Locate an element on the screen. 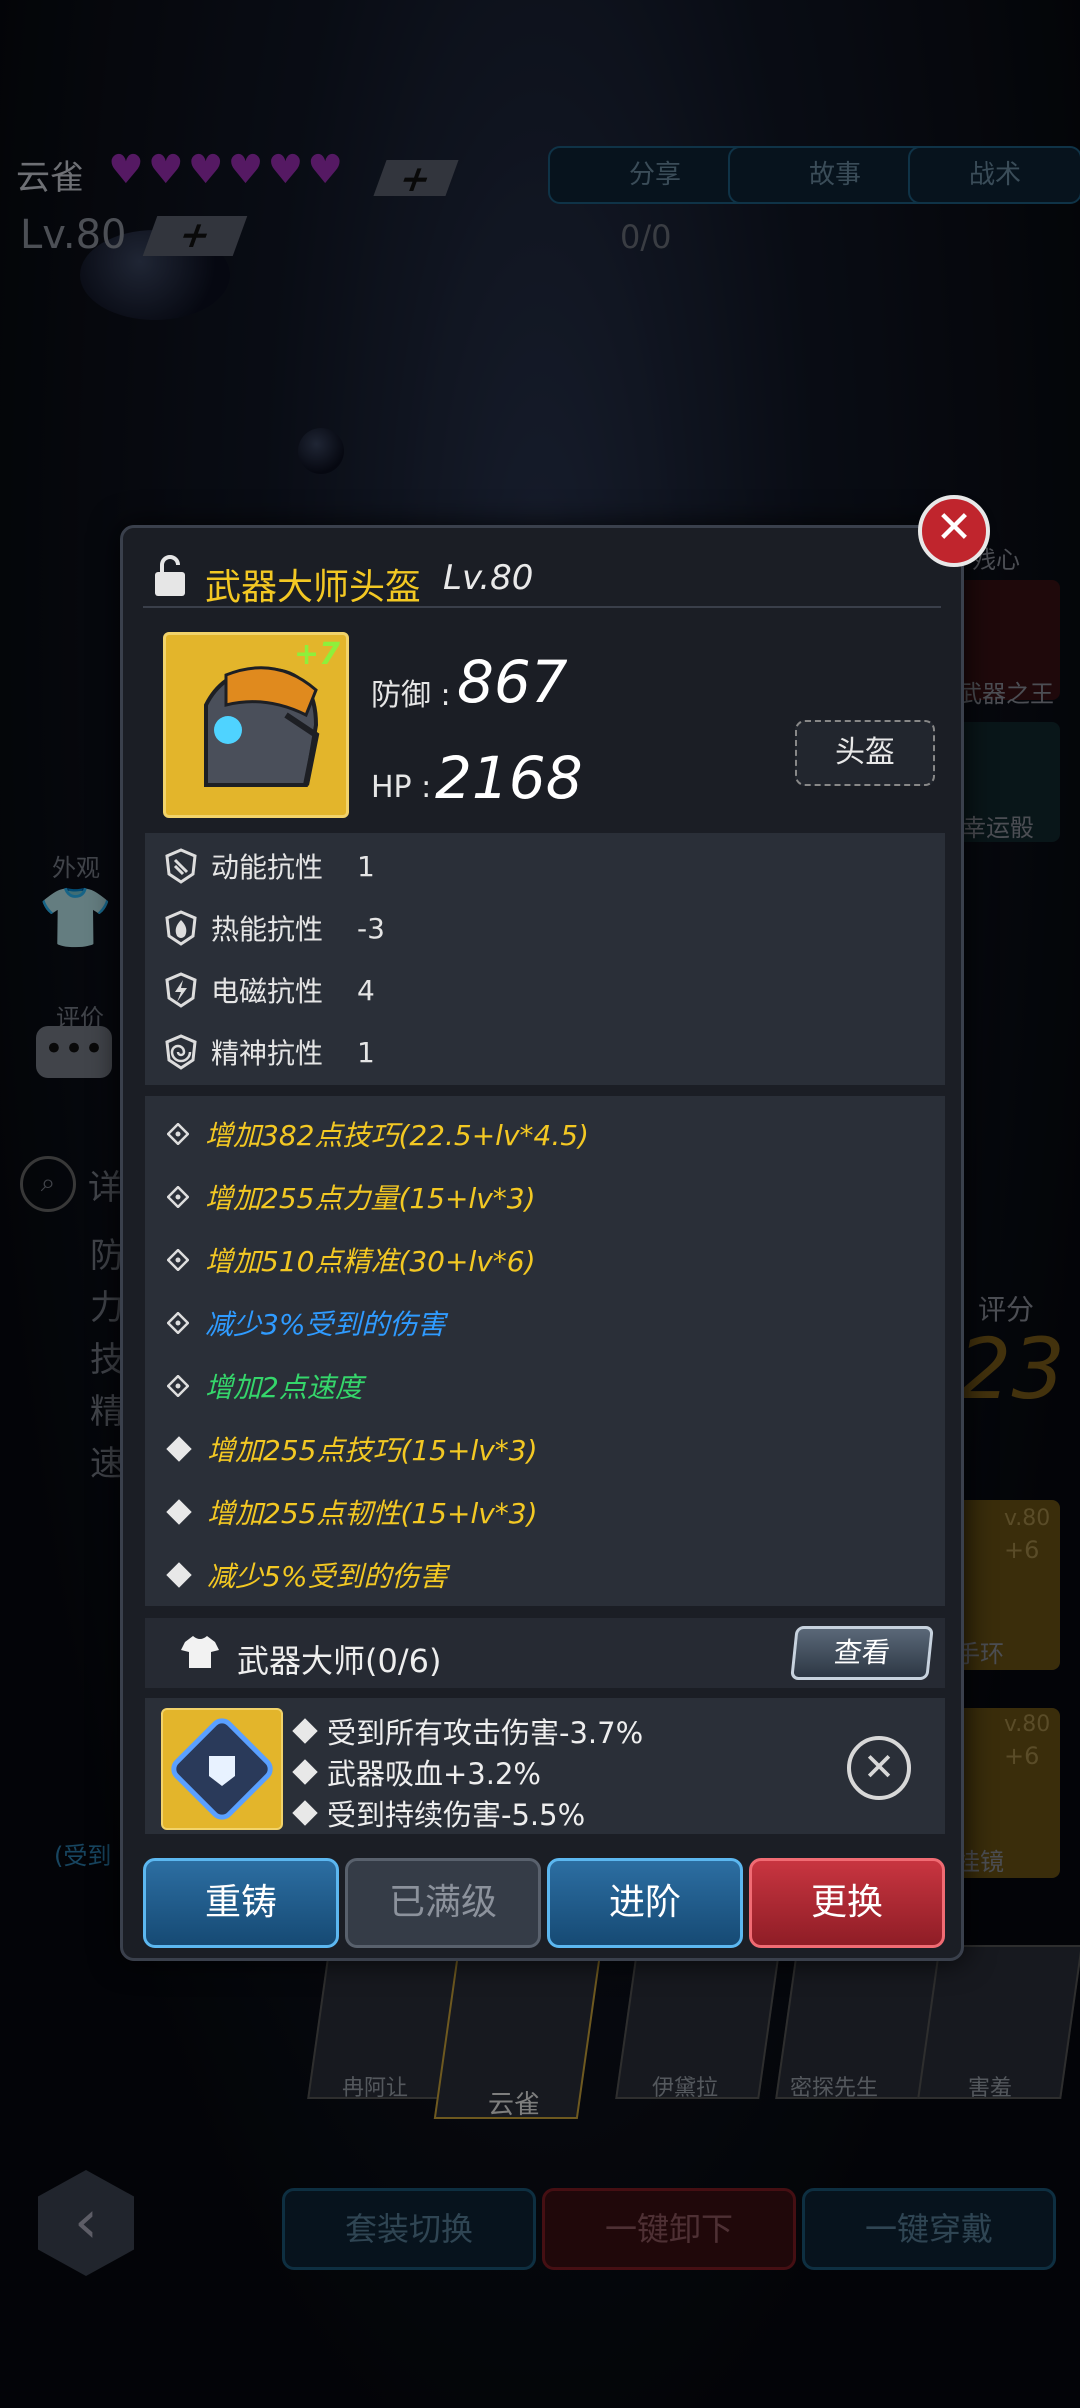 Image resolution: width=1080 pixels, height=2408 pixels. resist-row: 动能抗性 1 is located at coordinates (269, 866).